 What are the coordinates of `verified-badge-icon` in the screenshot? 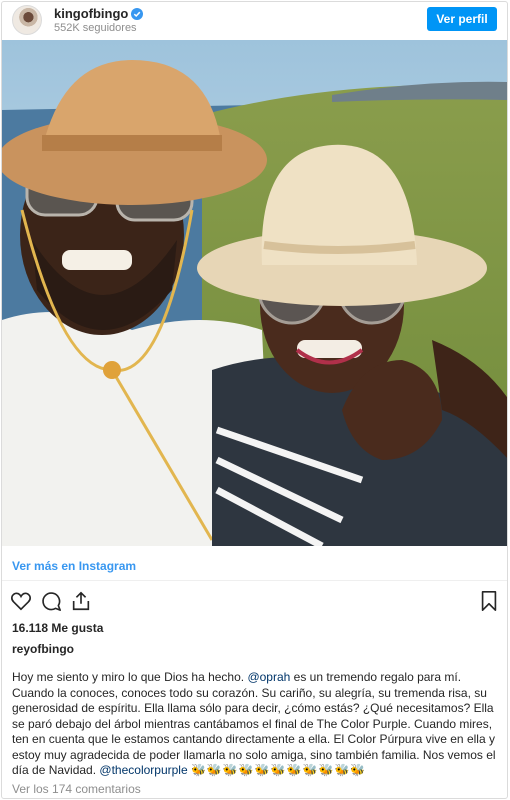 It's located at (137, 13).